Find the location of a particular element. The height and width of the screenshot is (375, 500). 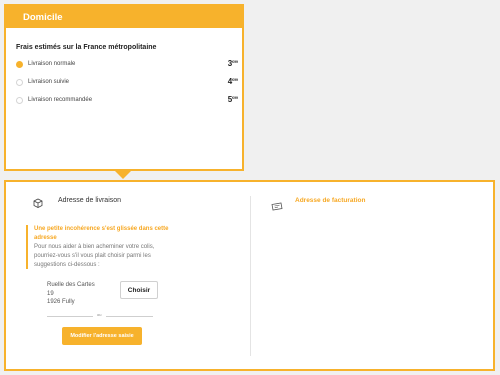

suggested-address: Ruelle des Cartes 19 1926 Fully is located at coordinates (71, 294).